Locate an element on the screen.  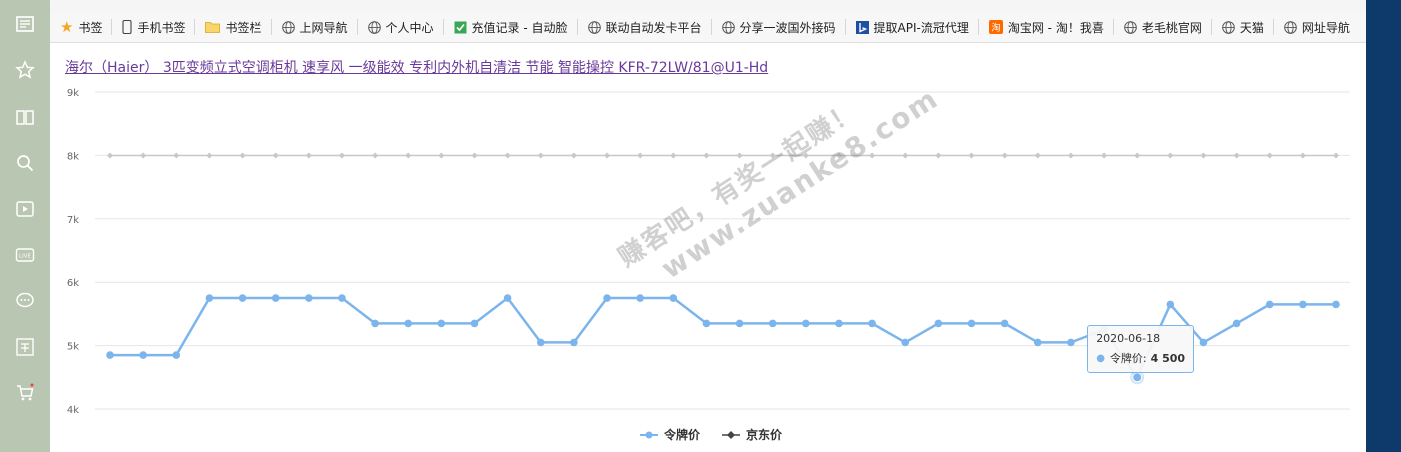
tooltip-value: 4 500 is located at coordinates (1168, 358).